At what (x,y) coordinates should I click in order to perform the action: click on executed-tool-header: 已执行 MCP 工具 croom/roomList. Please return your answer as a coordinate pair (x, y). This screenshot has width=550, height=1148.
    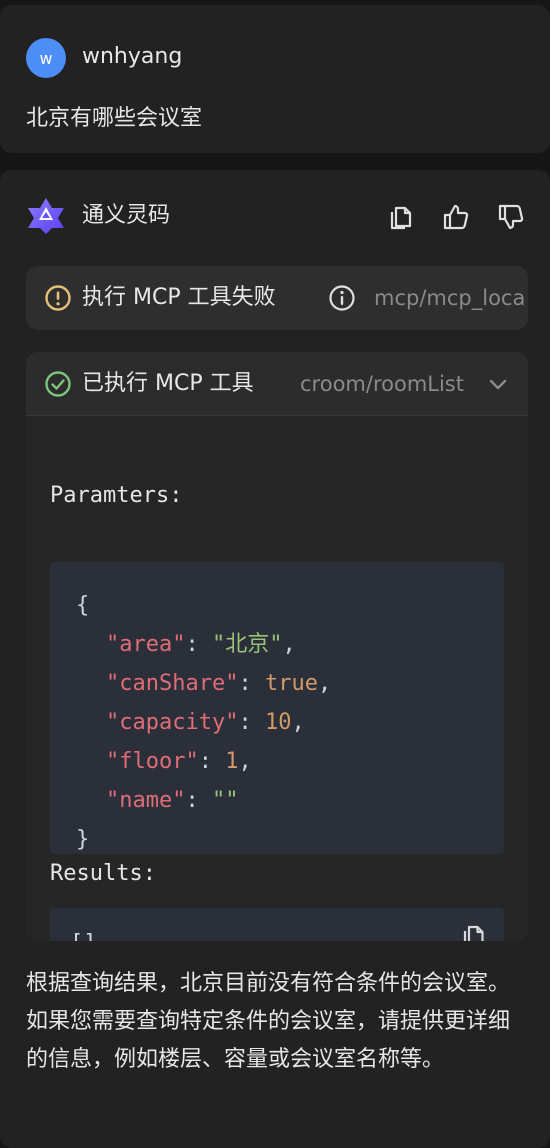
    Looking at the image, I should click on (277, 384).